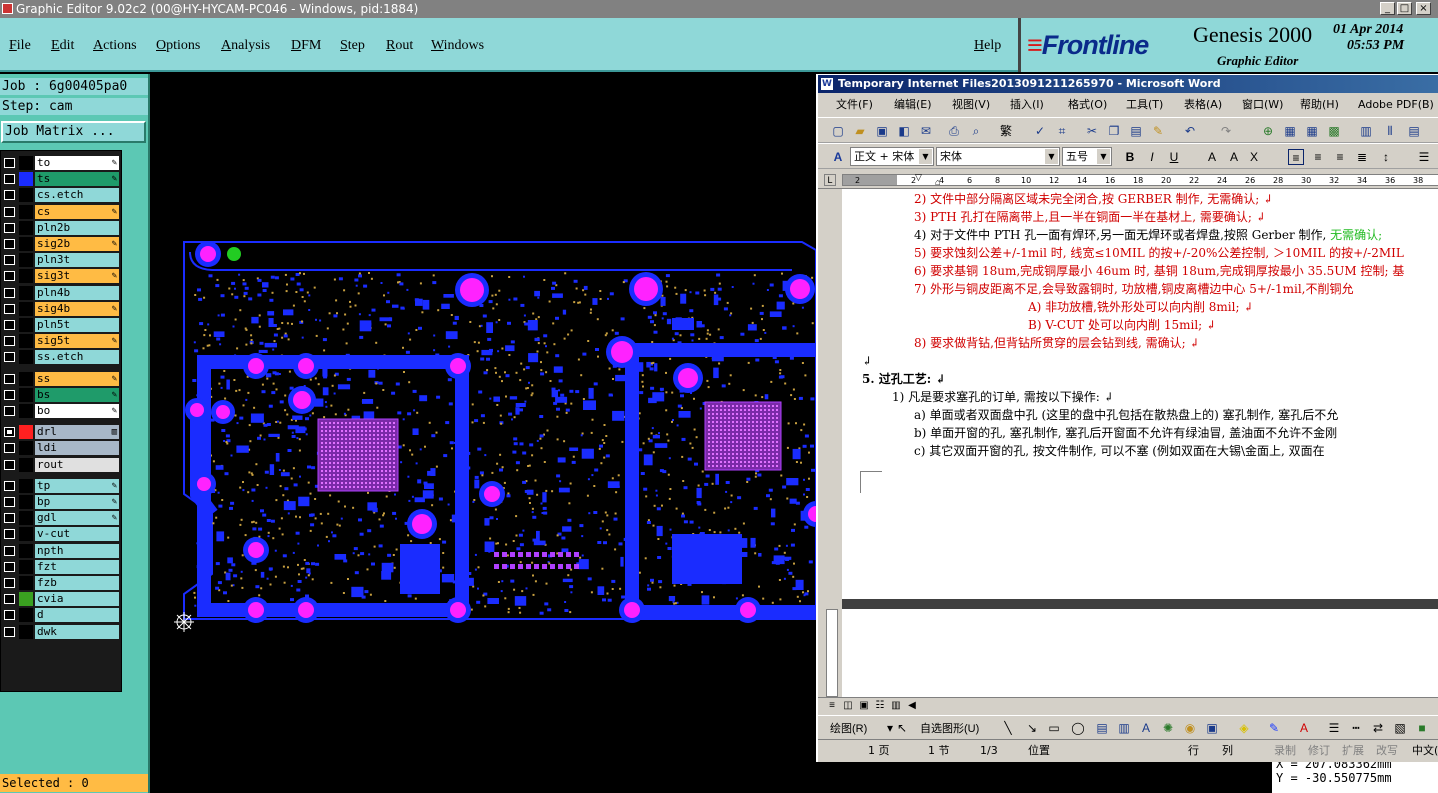 This screenshot has height=793, width=1438. What do you see at coordinates (20, 46) in the screenshot?
I see `menu-file: File` at bounding box center [20, 46].